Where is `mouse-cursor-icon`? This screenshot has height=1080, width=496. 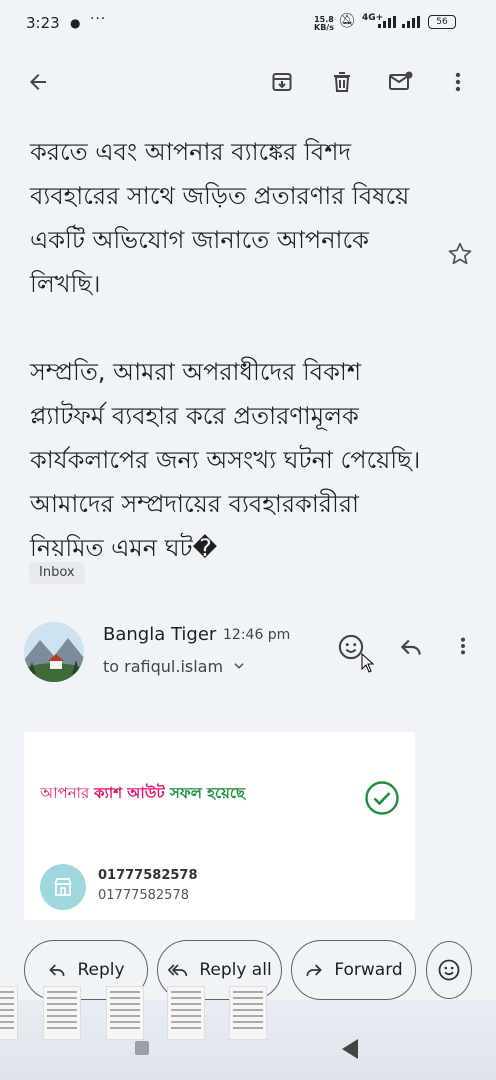
mouse-cursor-icon is located at coordinates (368, 663).